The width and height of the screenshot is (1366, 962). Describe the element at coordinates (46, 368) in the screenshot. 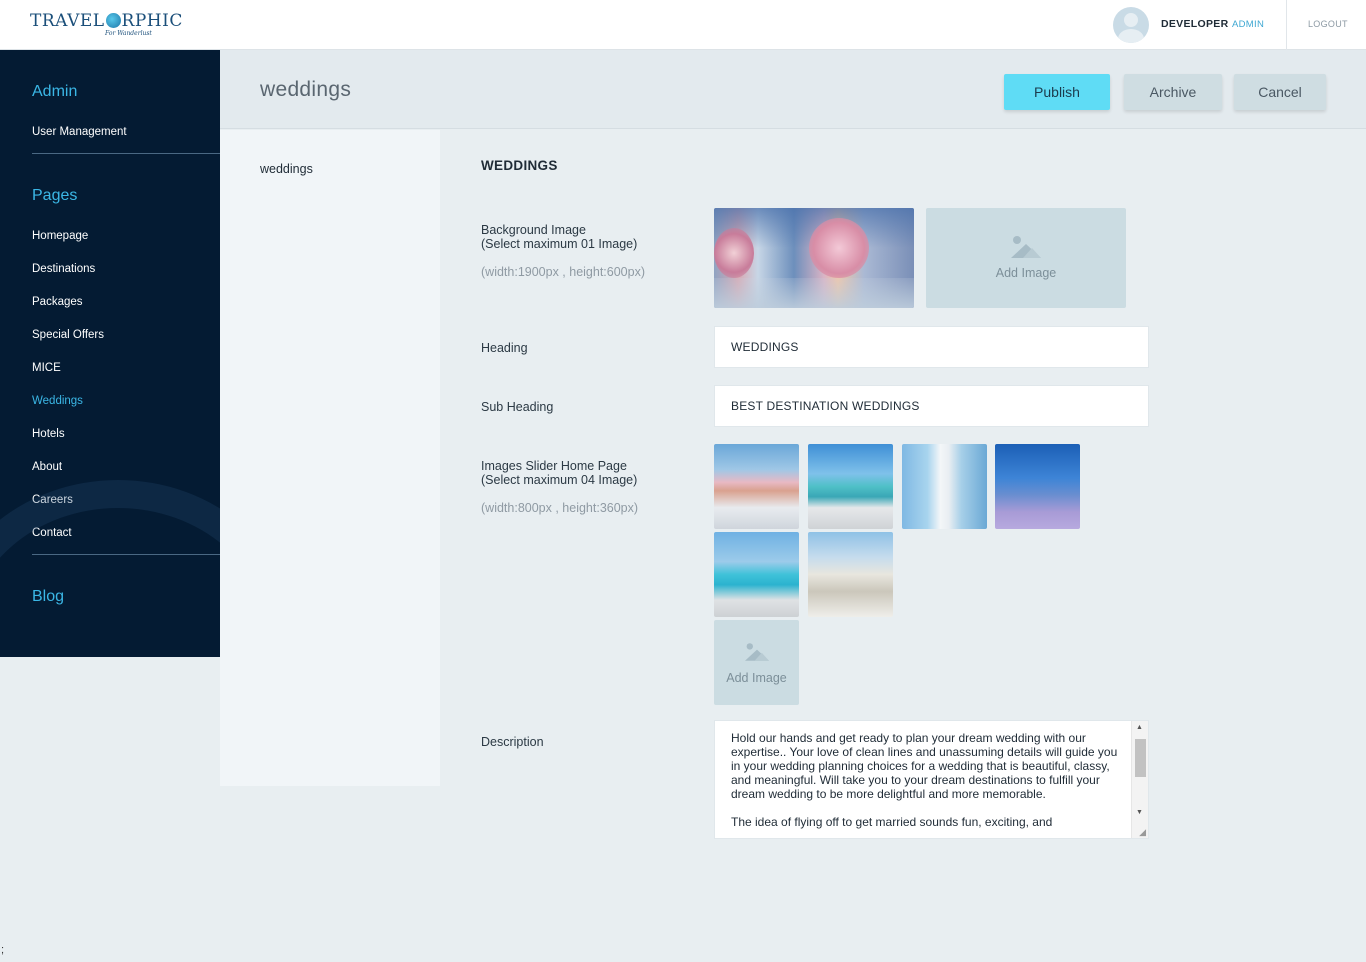

I see `sidebar-item-mice: MICE` at that location.